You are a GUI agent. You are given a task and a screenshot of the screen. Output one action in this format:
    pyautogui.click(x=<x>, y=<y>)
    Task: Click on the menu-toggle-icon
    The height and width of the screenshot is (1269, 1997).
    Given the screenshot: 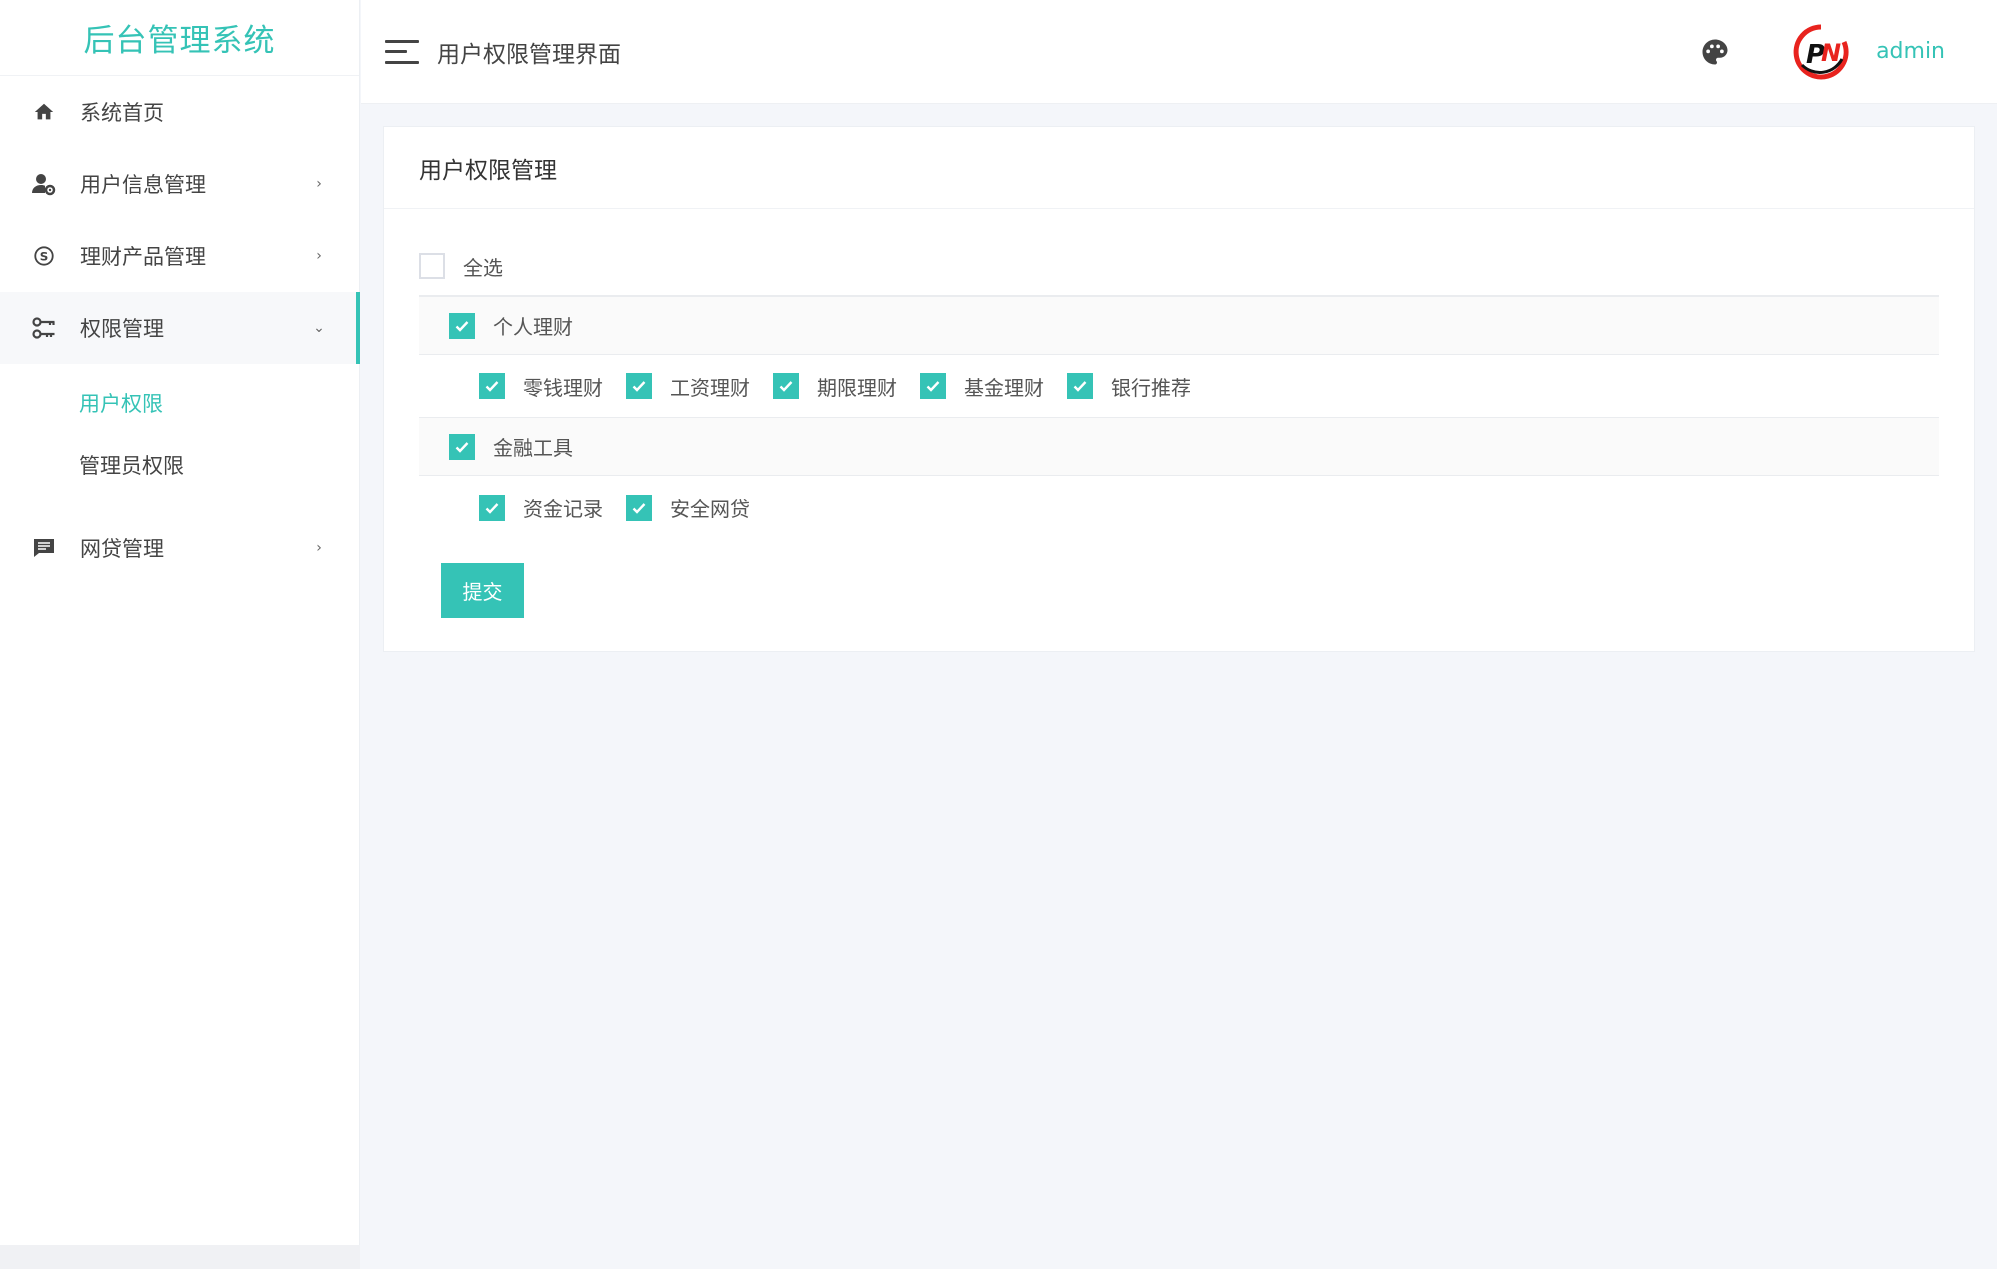 What is the action you would take?
    pyautogui.click(x=402, y=51)
    